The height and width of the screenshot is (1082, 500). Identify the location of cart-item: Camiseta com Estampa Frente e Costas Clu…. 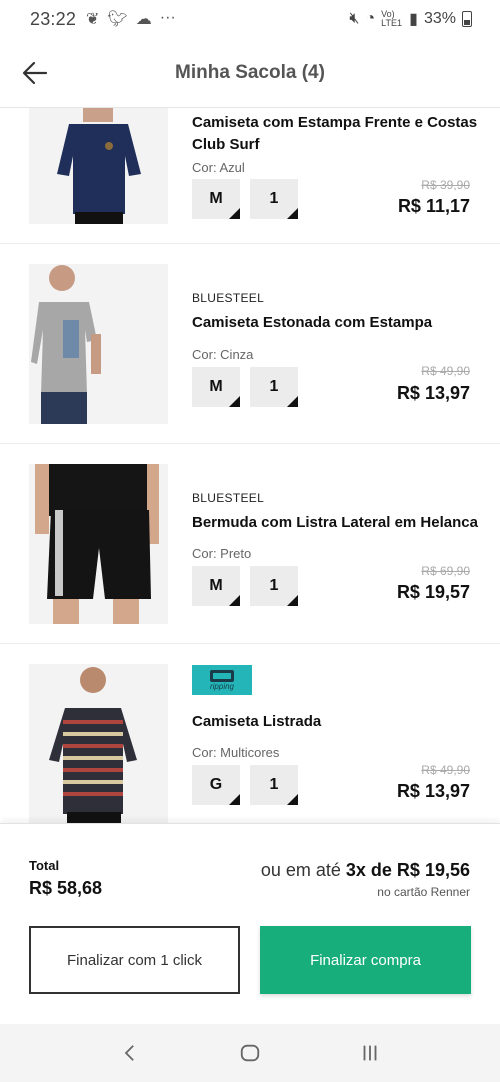
(250, 176).